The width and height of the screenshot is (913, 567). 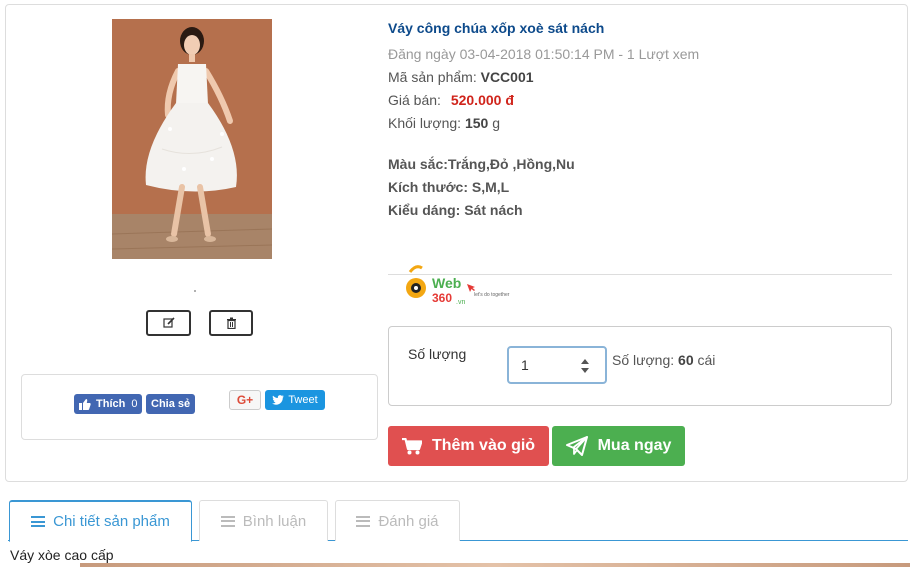 I want to click on tweet-button: Tweet, so click(x=295, y=400).